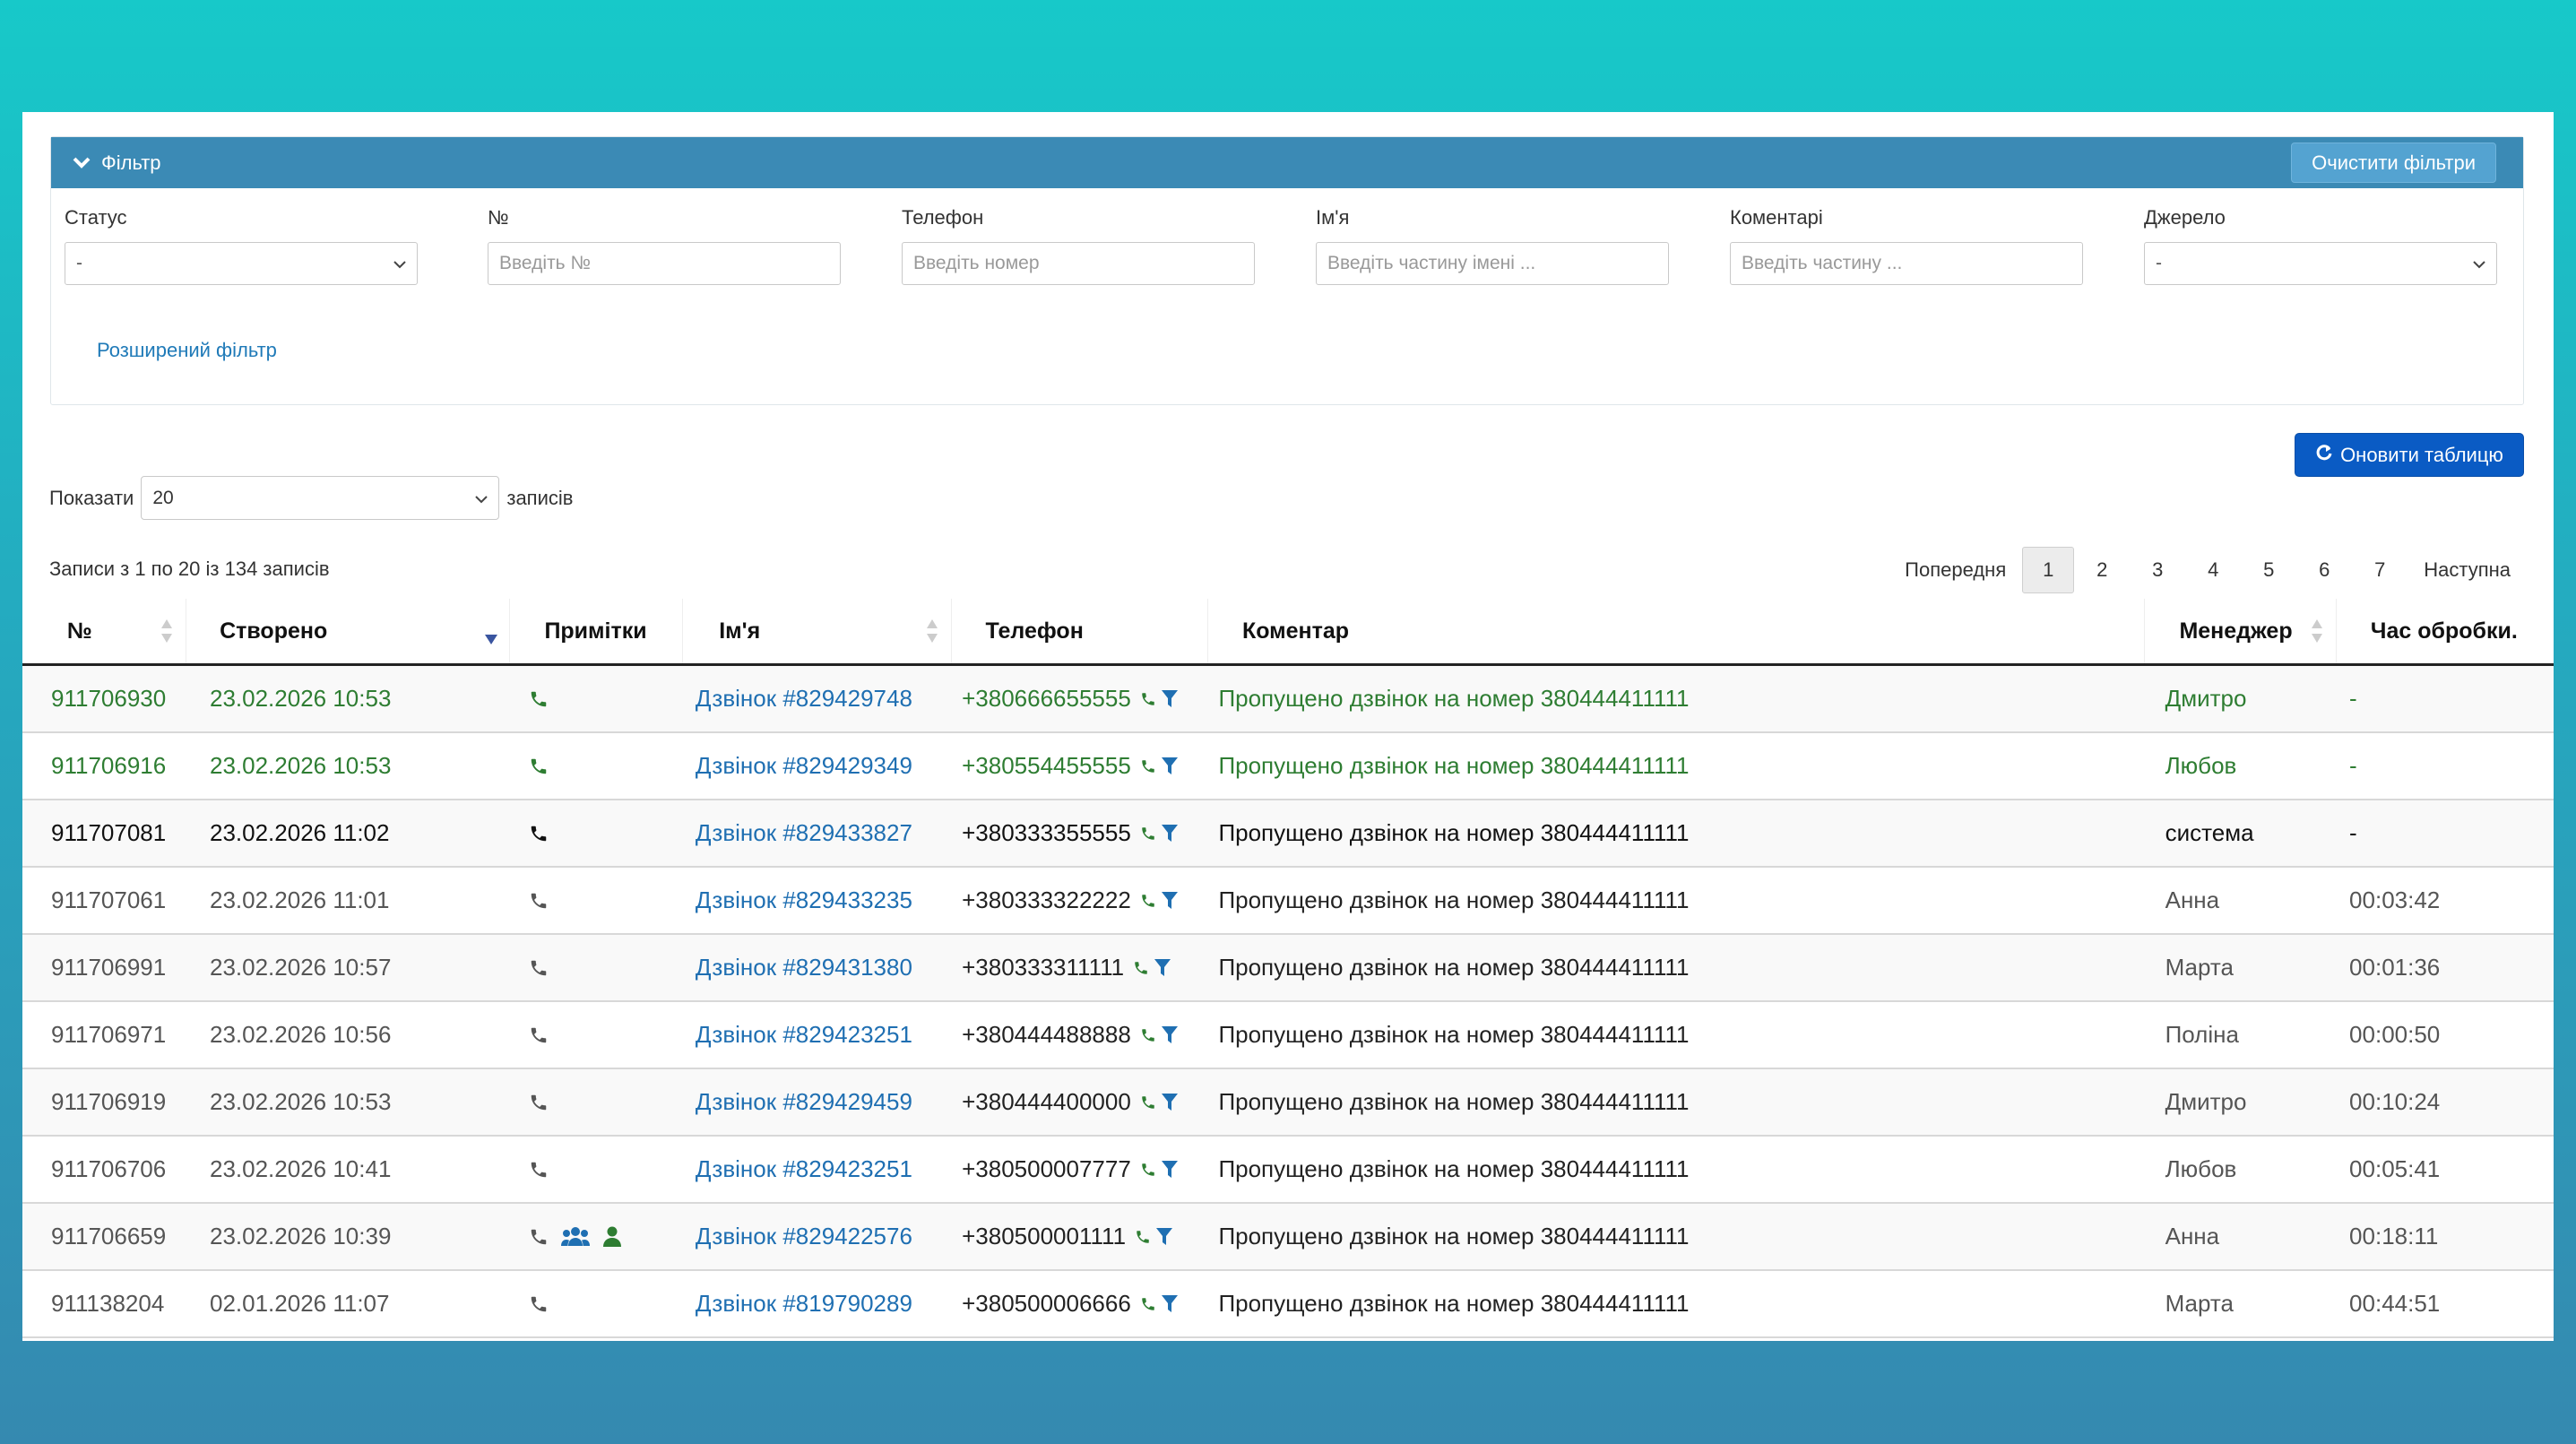 The height and width of the screenshot is (1444, 2576). What do you see at coordinates (2102, 570) in the screenshot?
I see `pagination-page-2: 2` at bounding box center [2102, 570].